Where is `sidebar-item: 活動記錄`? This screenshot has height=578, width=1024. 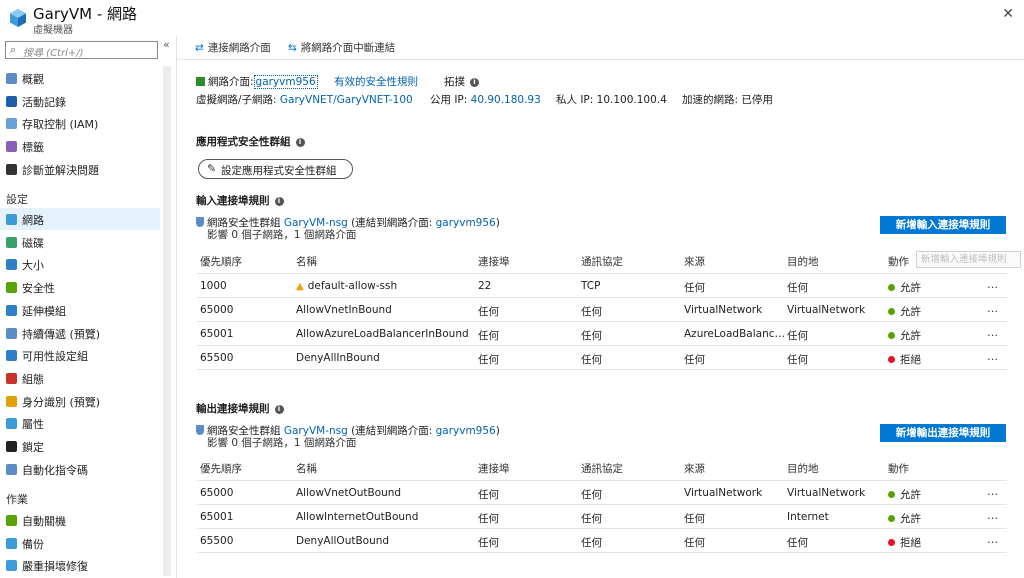
sidebar-item: 活動記錄 is located at coordinates (80, 101).